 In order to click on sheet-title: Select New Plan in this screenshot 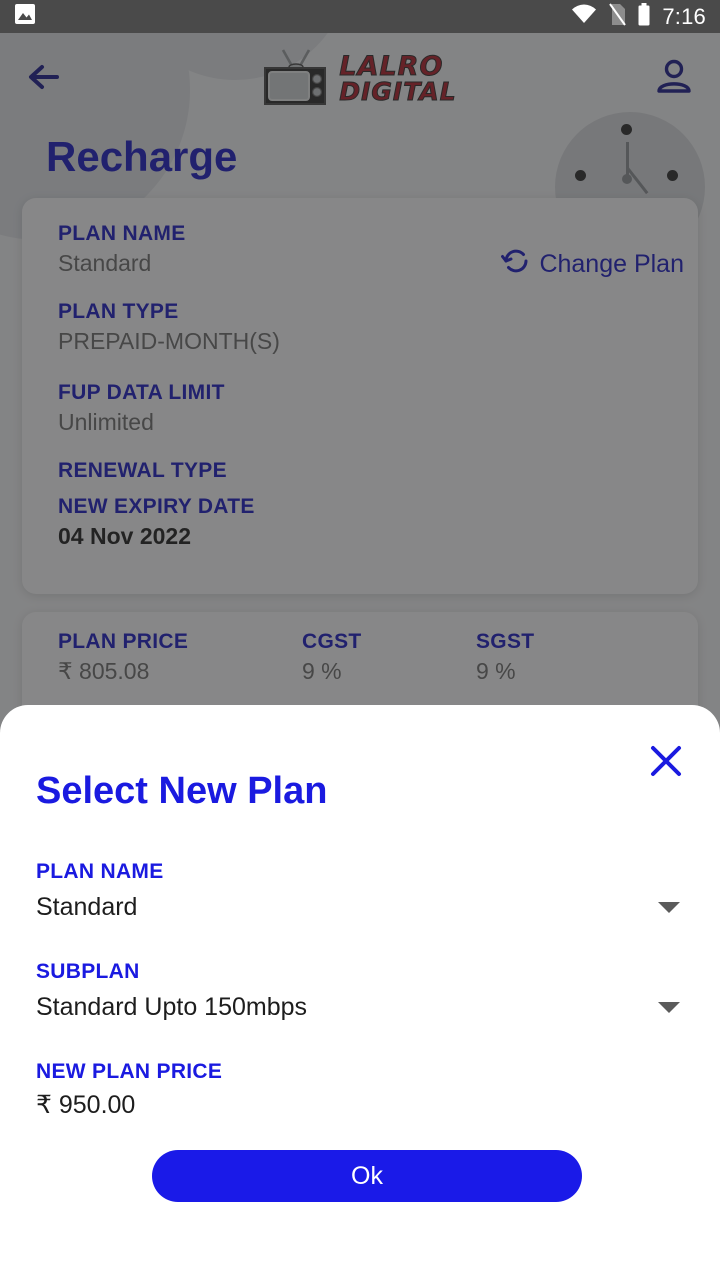, I will do `click(182, 791)`.